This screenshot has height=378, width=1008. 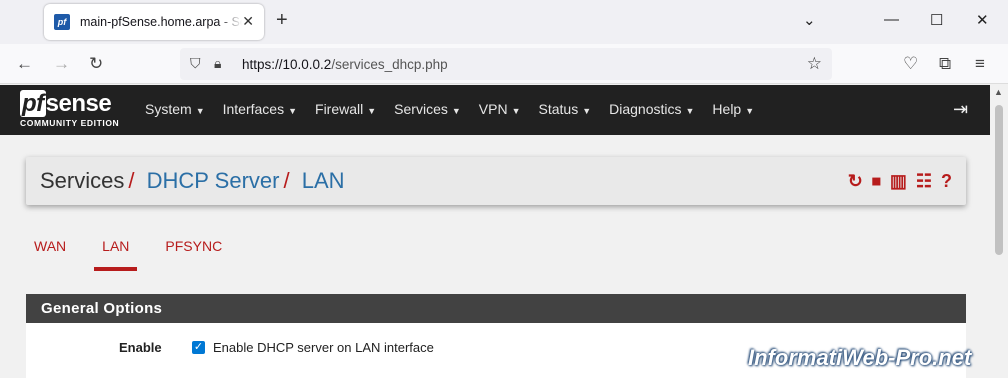 I want to click on reload-icon: ↻, so click(x=96, y=64).